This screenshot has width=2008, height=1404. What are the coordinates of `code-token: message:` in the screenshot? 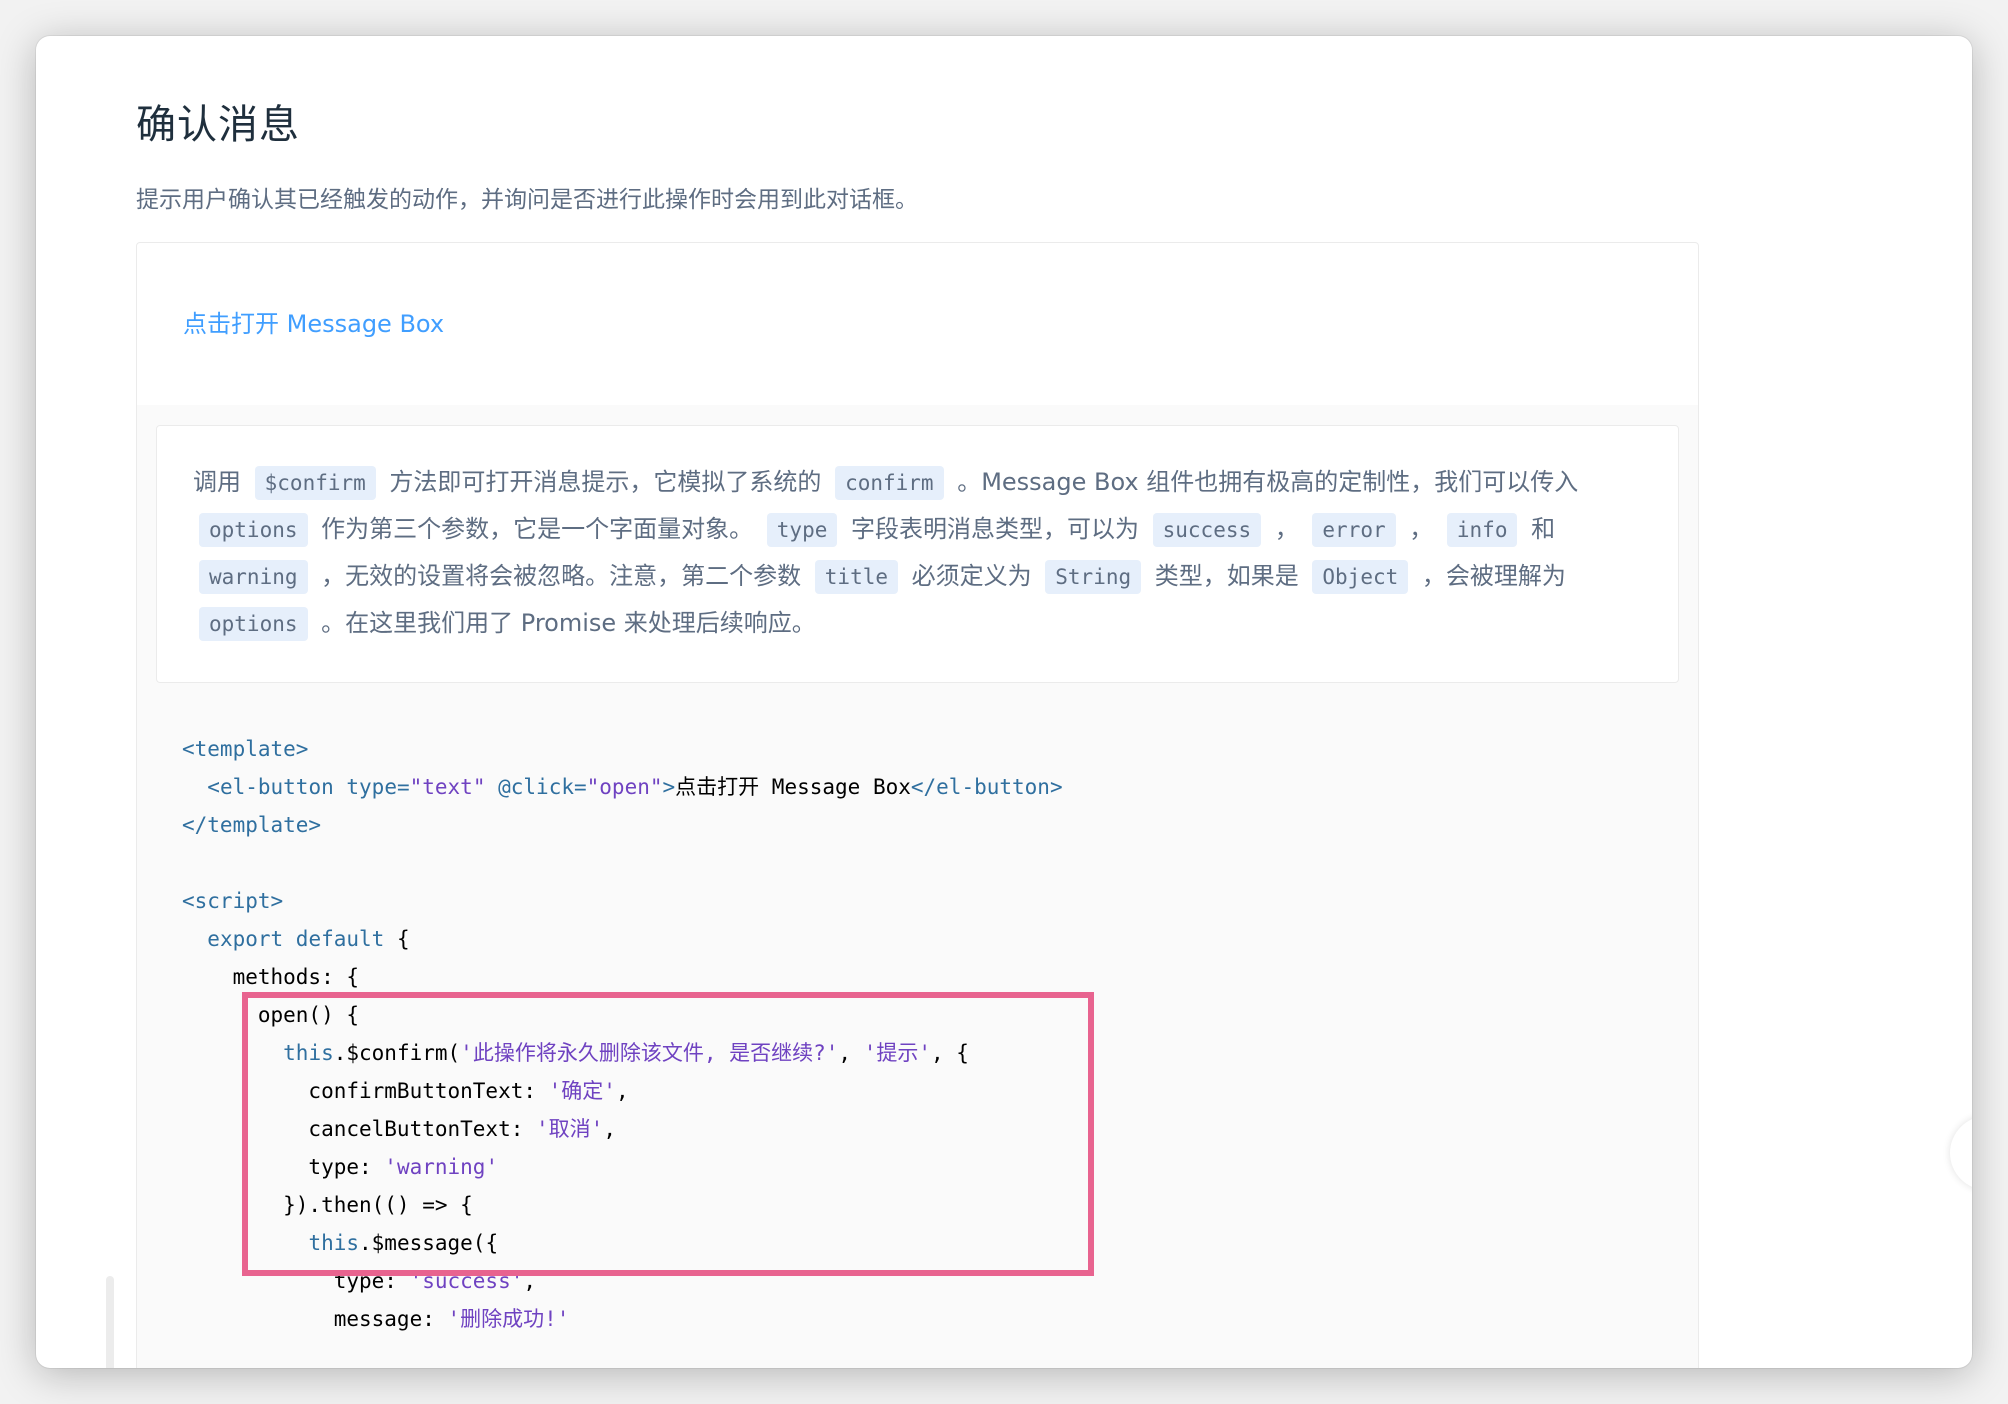 It's located at (315, 1319).